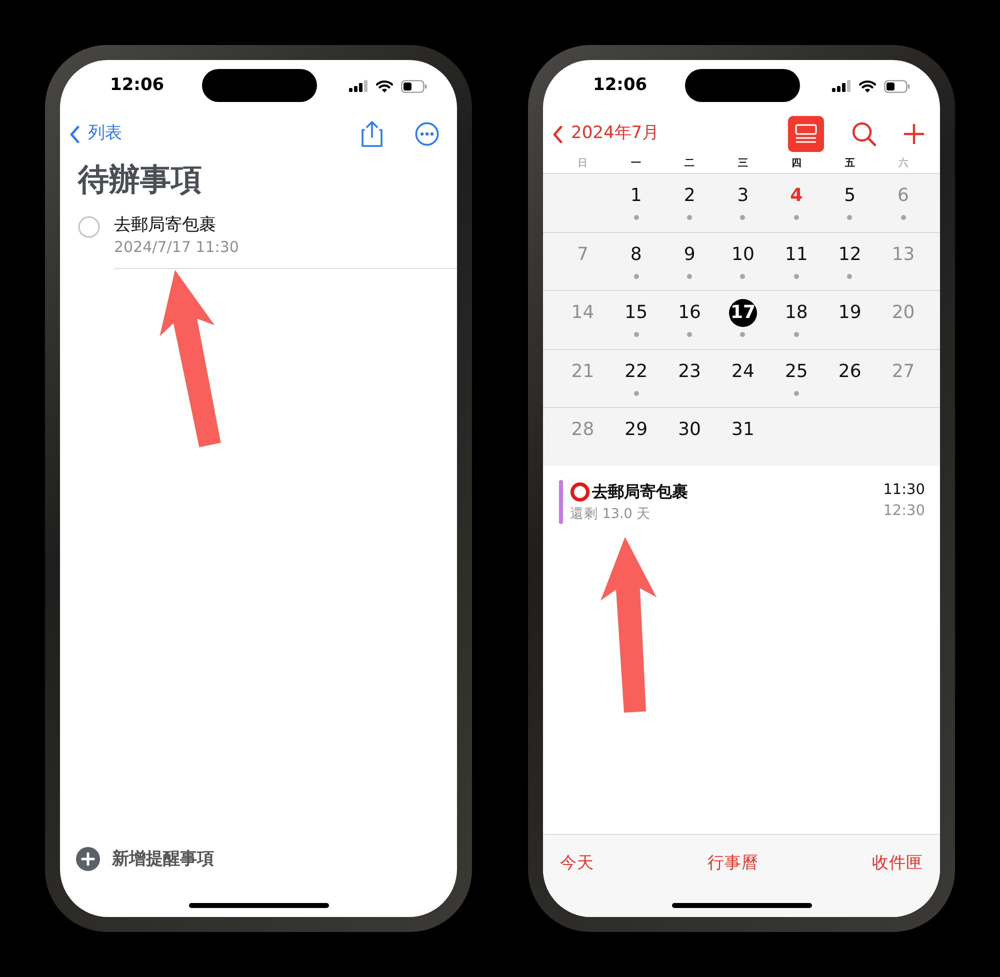  I want to click on calendar-day: 3, so click(742, 196).